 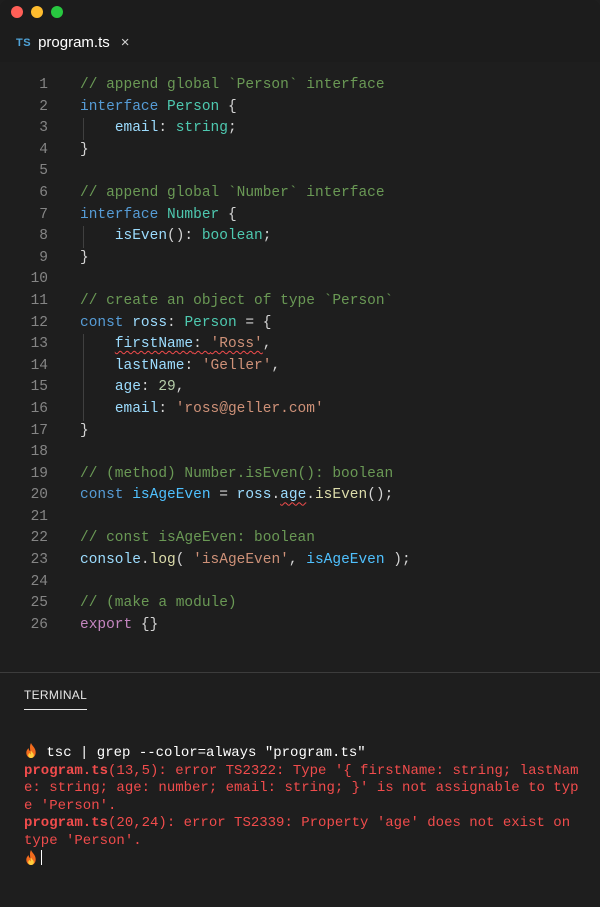 What do you see at coordinates (197, 539) in the screenshot?
I see `code-text: // const isAgeEven: boolean` at bounding box center [197, 539].